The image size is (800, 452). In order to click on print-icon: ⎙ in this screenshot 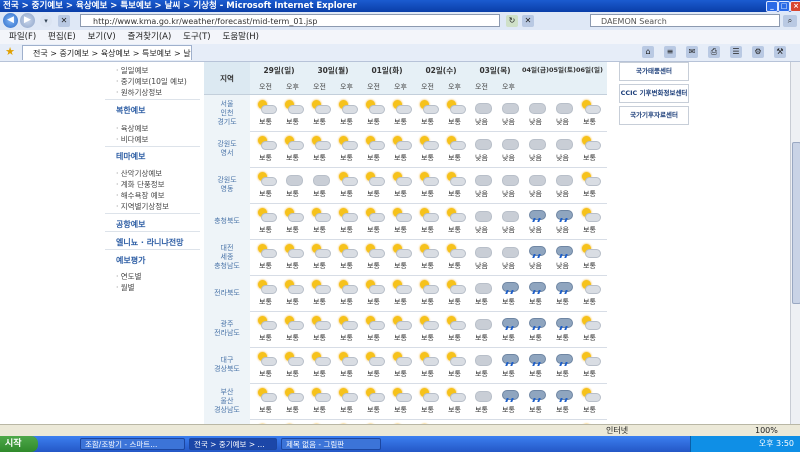, I will do `click(714, 52)`.